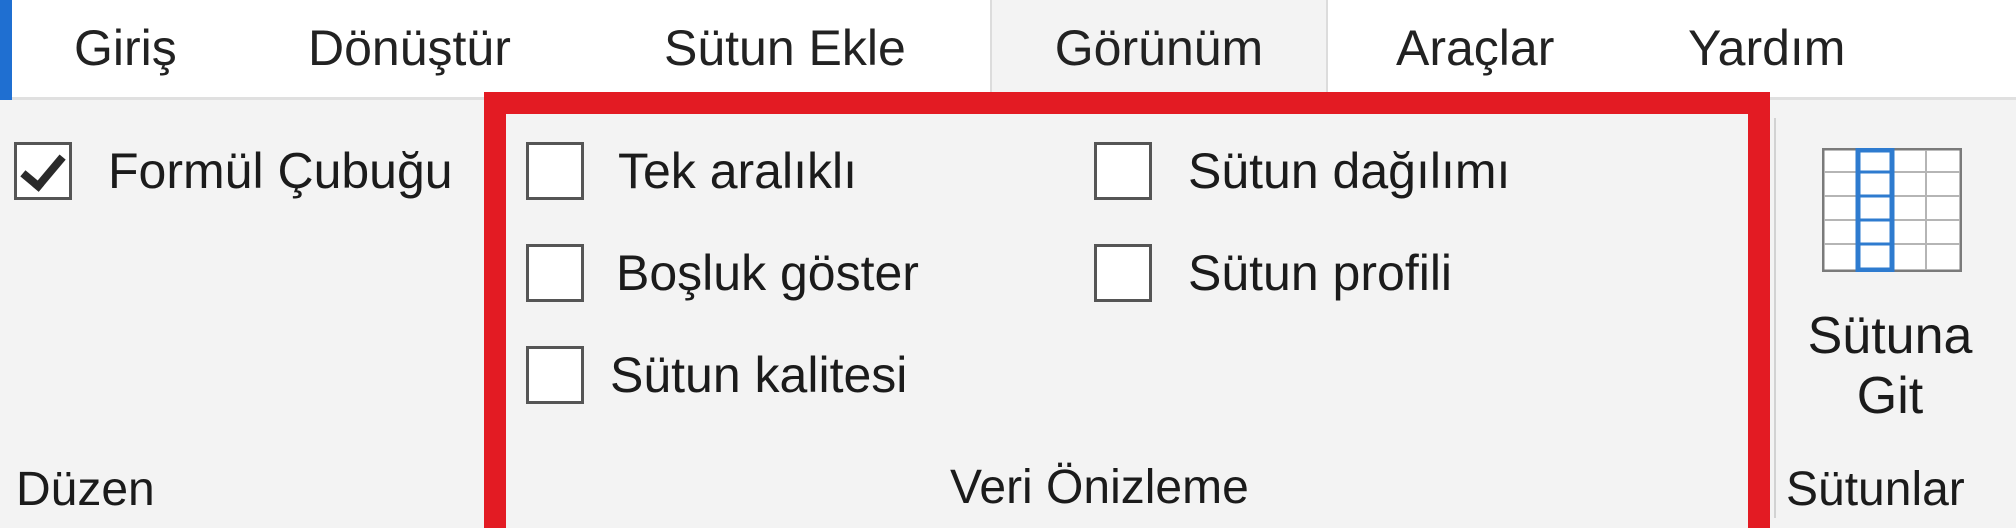  What do you see at coordinates (125, 48) in the screenshot?
I see `tab-giris: Giriş` at bounding box center [125, 48].